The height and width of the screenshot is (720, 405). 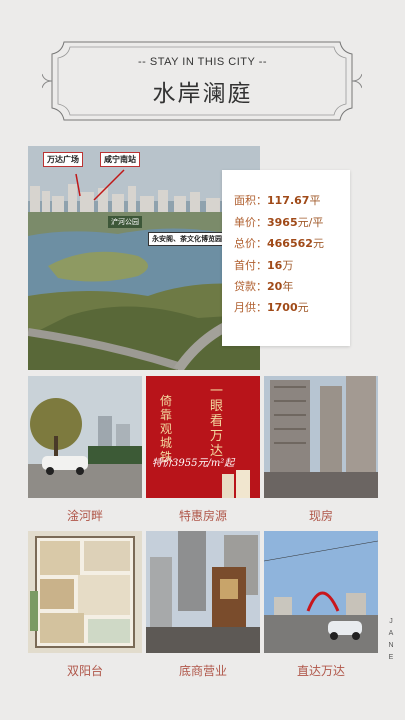 I want to click on info-row-loan: 贷款：20年, so click(x=264, y=286).